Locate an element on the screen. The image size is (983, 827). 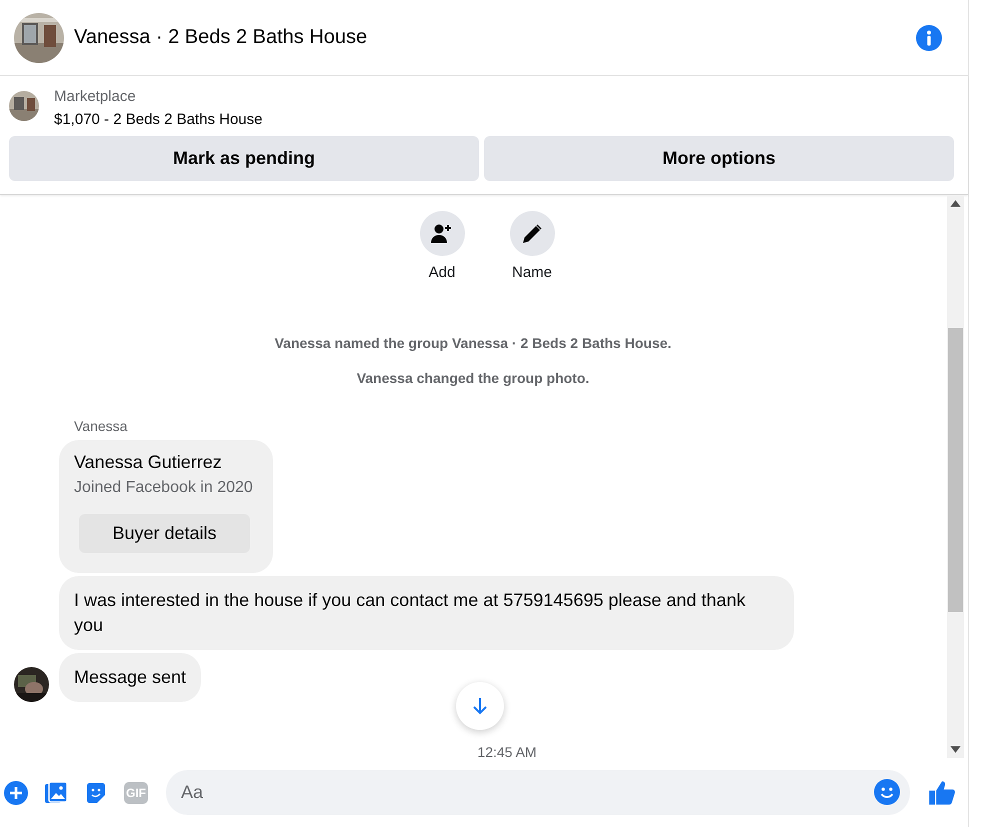
more-options-button: More options is located at coordinates (719, 158).